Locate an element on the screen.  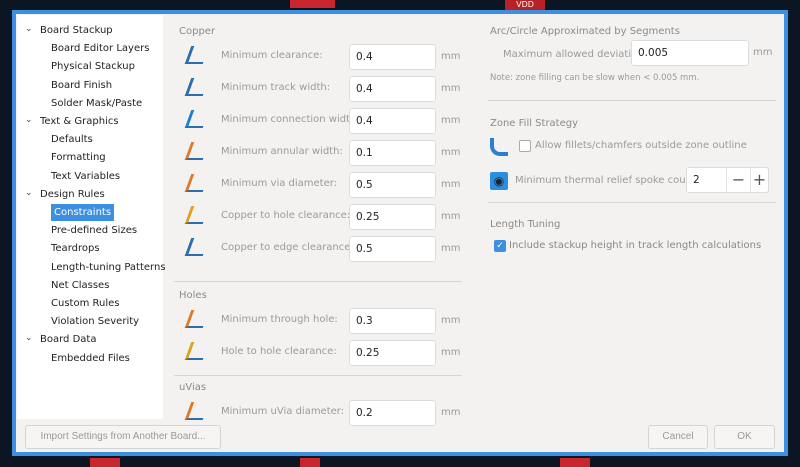
length-section-header: Length Tuning is located at coordinates (525, 224).